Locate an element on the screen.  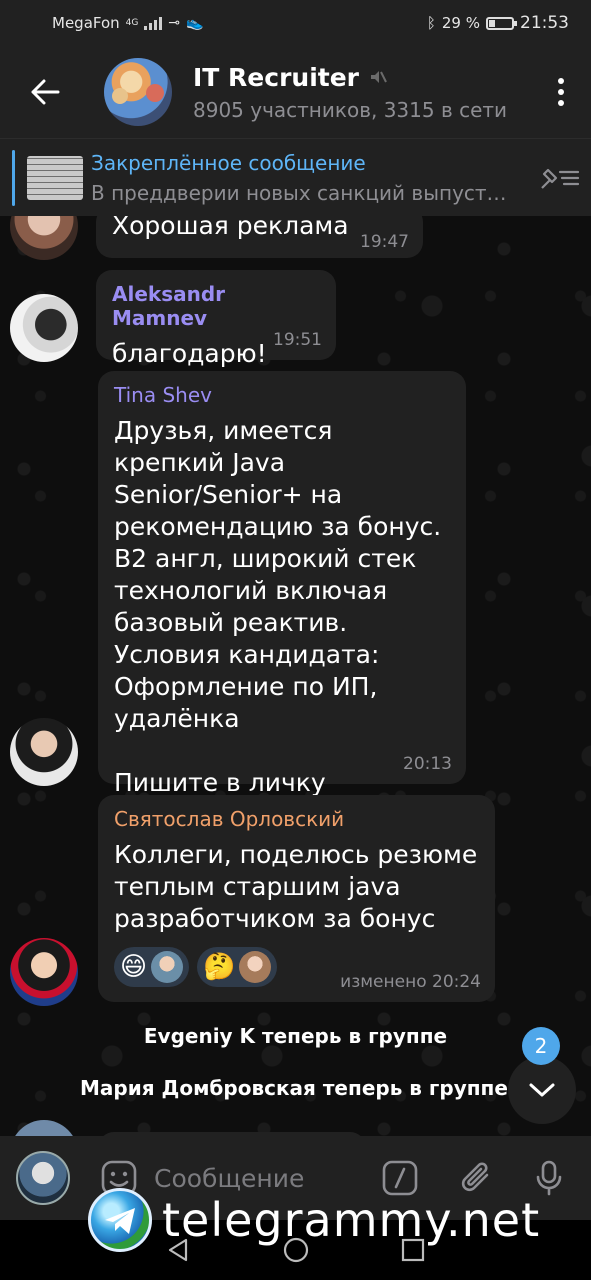
pin-indicator is located at coordinates (13, 177).